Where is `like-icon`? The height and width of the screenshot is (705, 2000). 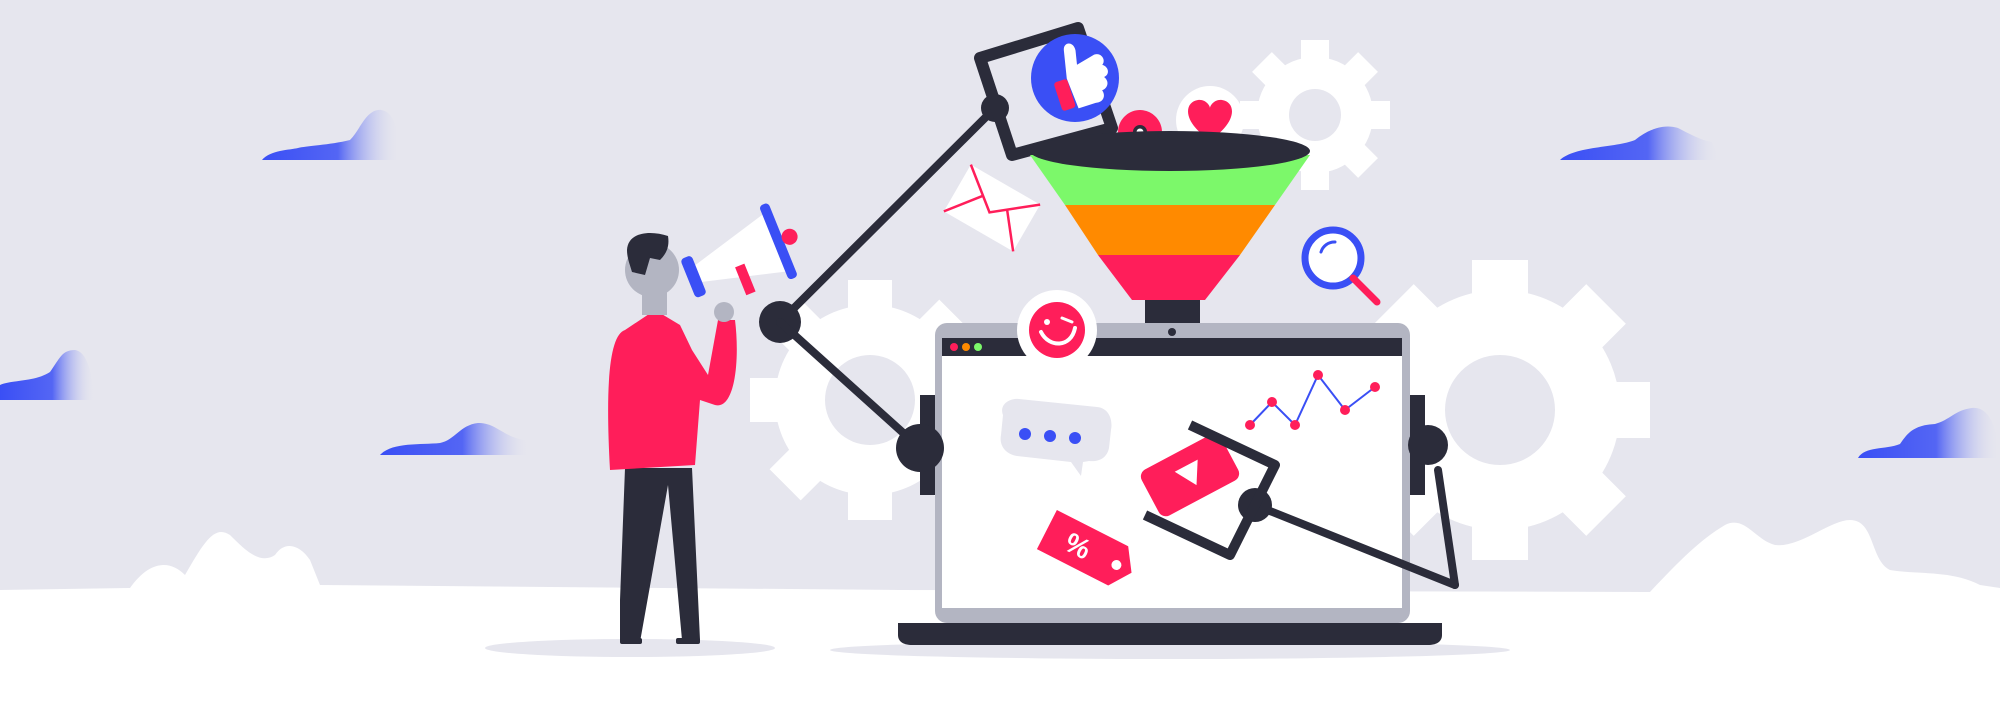 like-icon is located at coordinates (1075, 78).